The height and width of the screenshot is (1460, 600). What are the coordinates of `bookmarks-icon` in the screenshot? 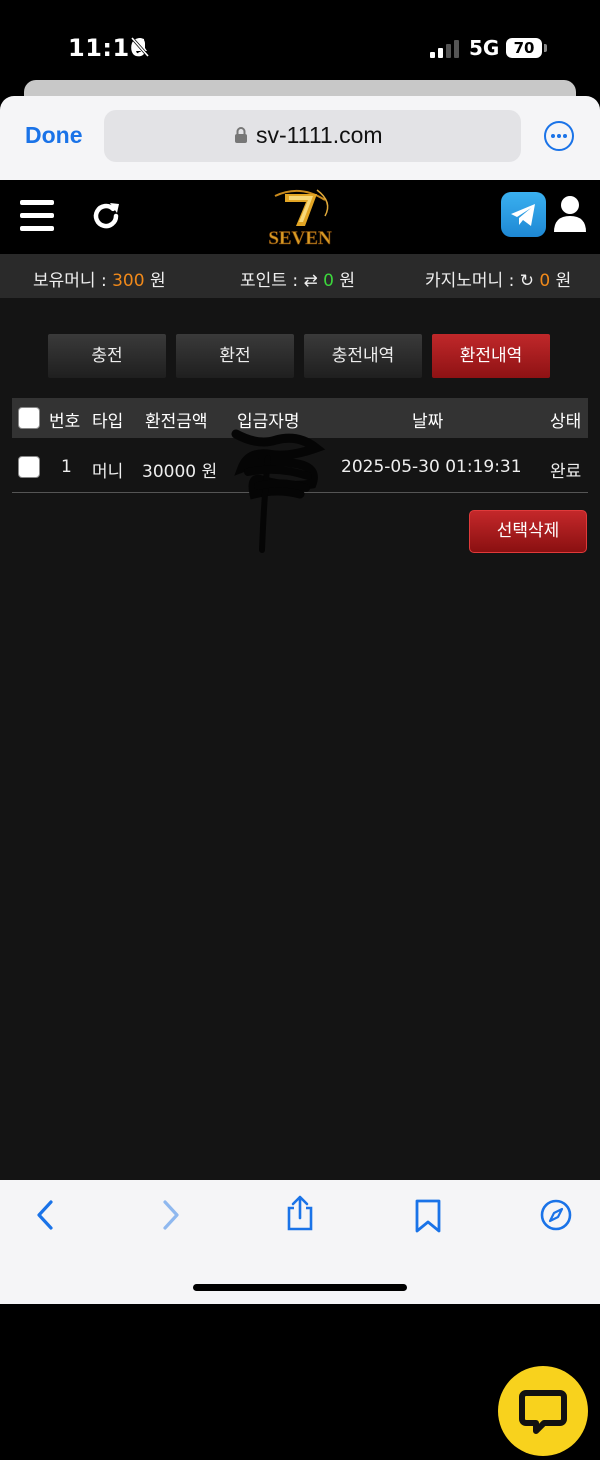 It's located at (428, 1218).